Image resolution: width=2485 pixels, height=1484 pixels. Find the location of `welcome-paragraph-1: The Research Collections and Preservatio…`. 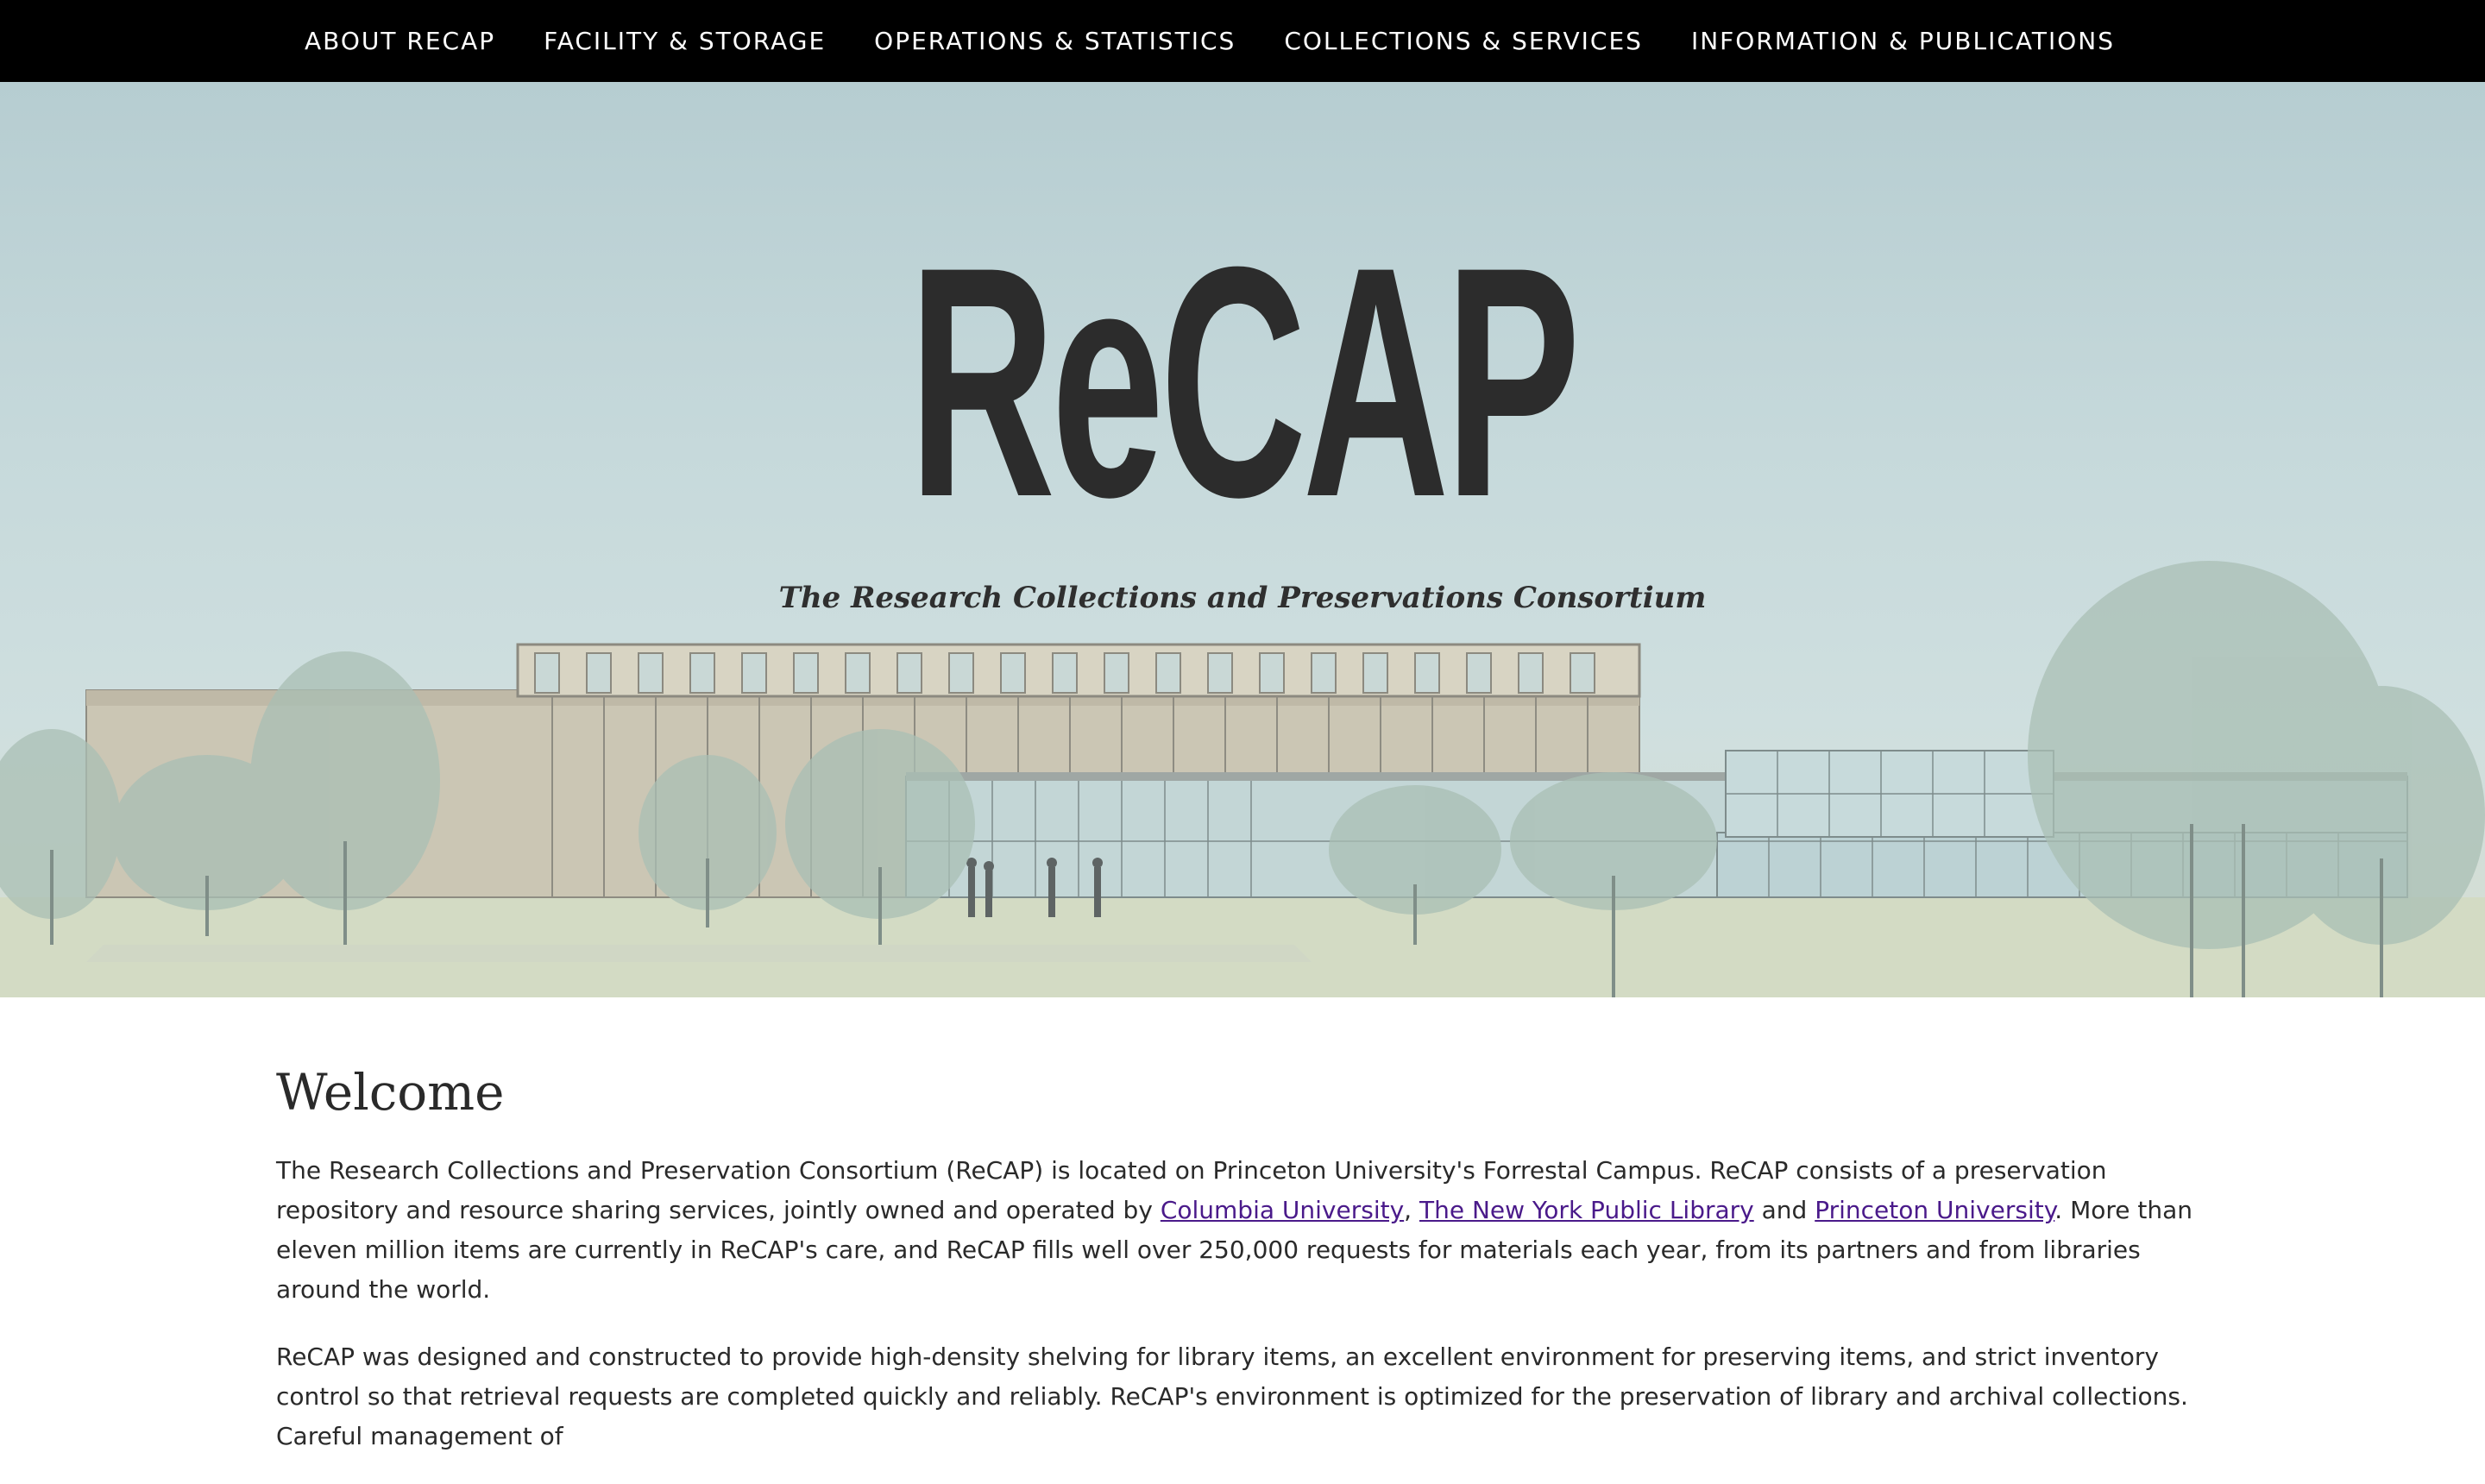

welcome-paragraph-1: The Research Collections and Preservatio… is located at coordinates (1242, 1230).